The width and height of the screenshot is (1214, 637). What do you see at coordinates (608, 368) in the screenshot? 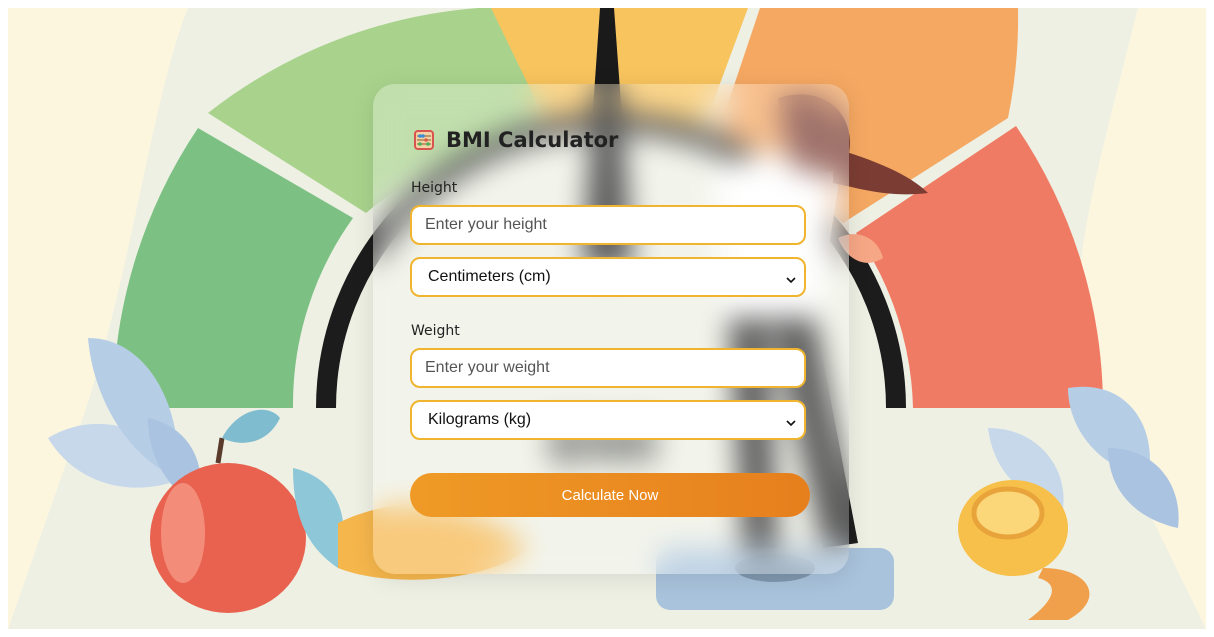
I see `weight-input: Enter your weight` at bounding box center [608, 368].